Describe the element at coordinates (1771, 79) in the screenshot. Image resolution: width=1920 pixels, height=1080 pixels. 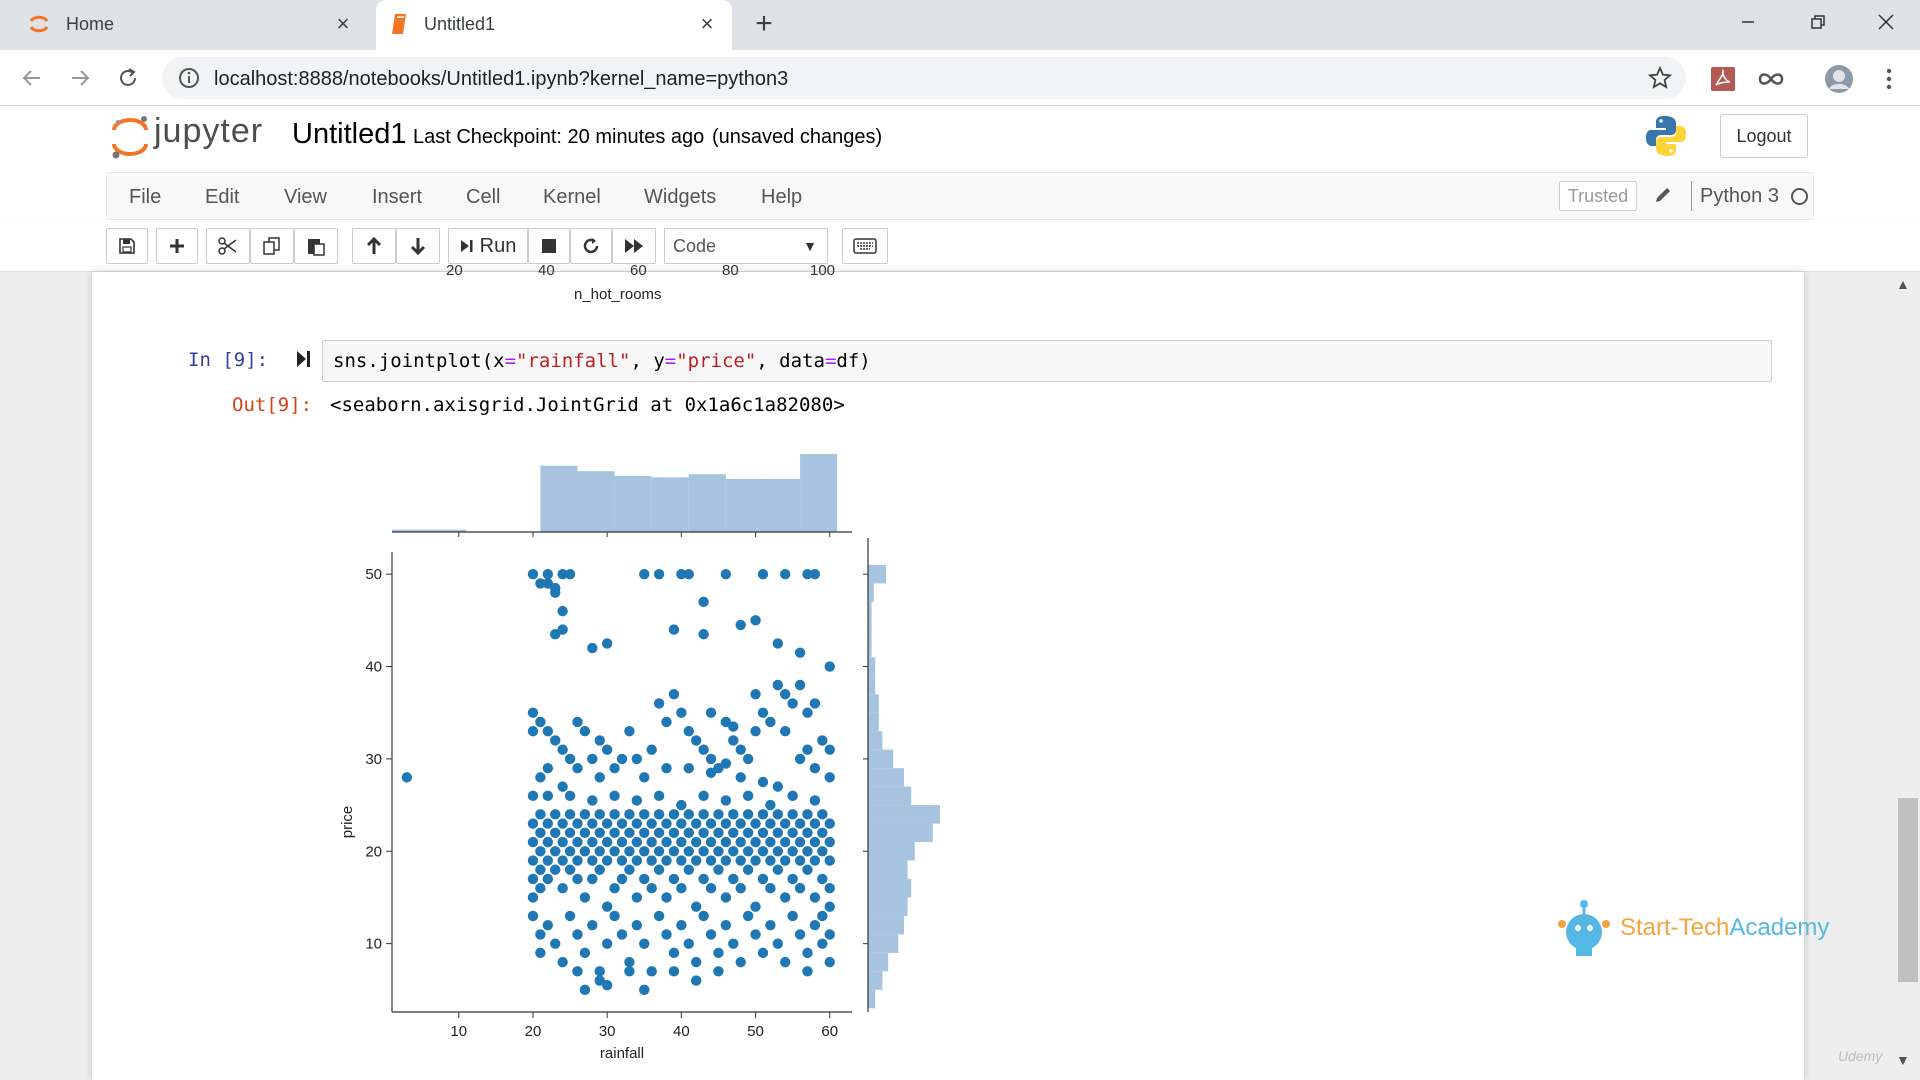
I see `infinity-extension-icon` at that location.